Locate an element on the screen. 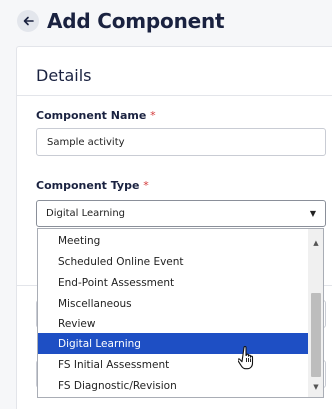 This screenshot has width=332, height=409. component-name-label: Component Name * is located at coordinates (96, 115).